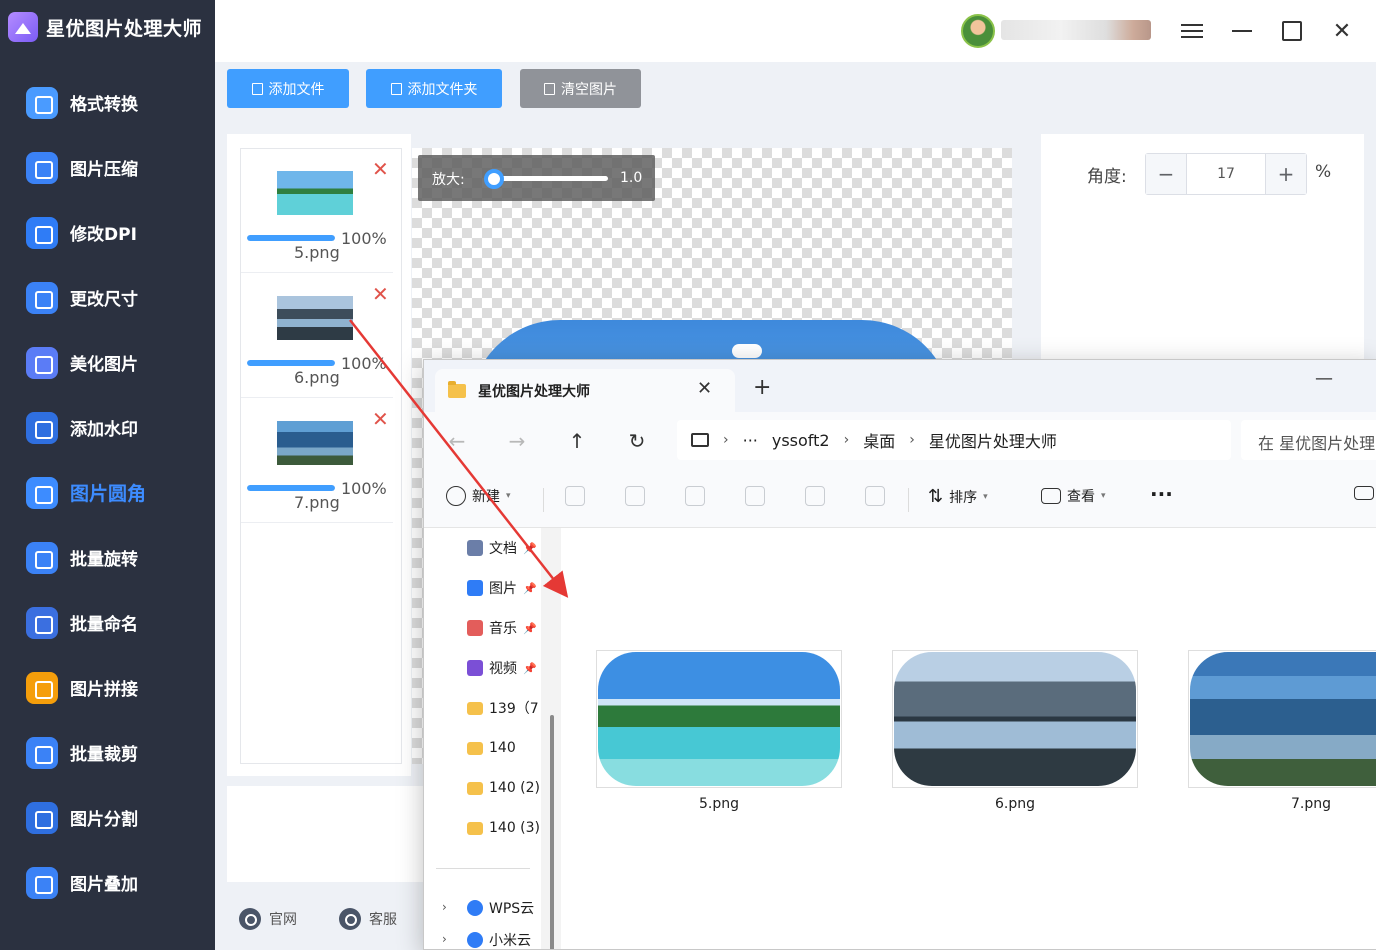  I want to click on paste-button, so click(695, 496).